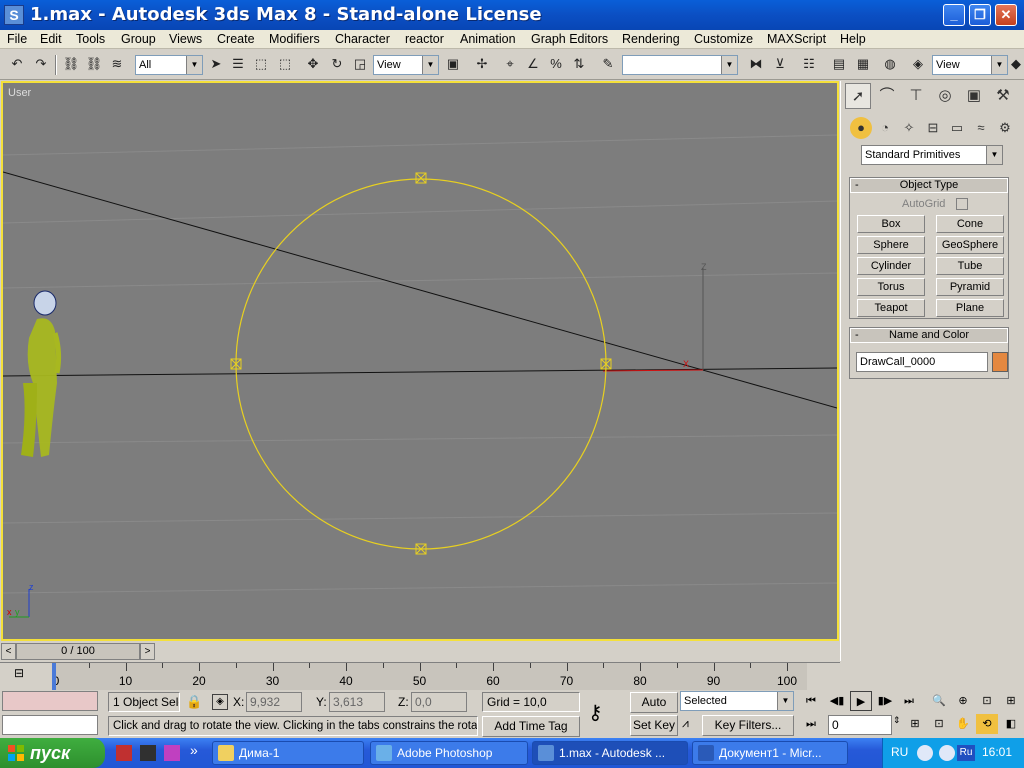 Image resolution: width=1024 pixels, height=768 pixels. Describe the element at coordinates (887, 96) in the screenshot. I see `modify-tab-icon: ⌒` at that location.